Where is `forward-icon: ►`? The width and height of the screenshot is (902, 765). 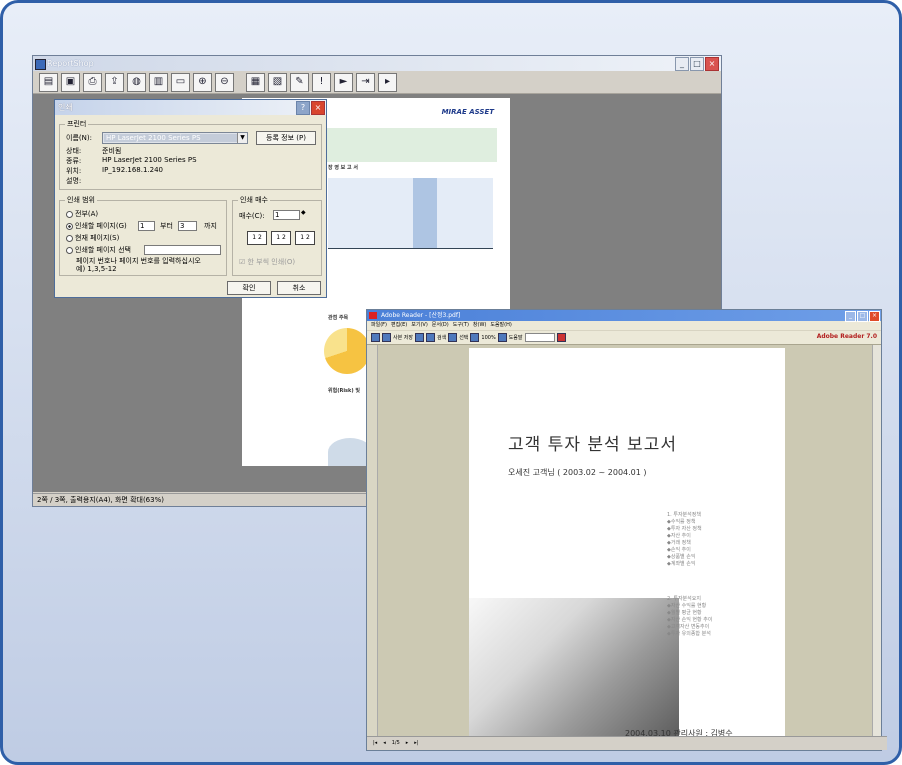 forward-icon: ► is located at coordinates (343, 82).